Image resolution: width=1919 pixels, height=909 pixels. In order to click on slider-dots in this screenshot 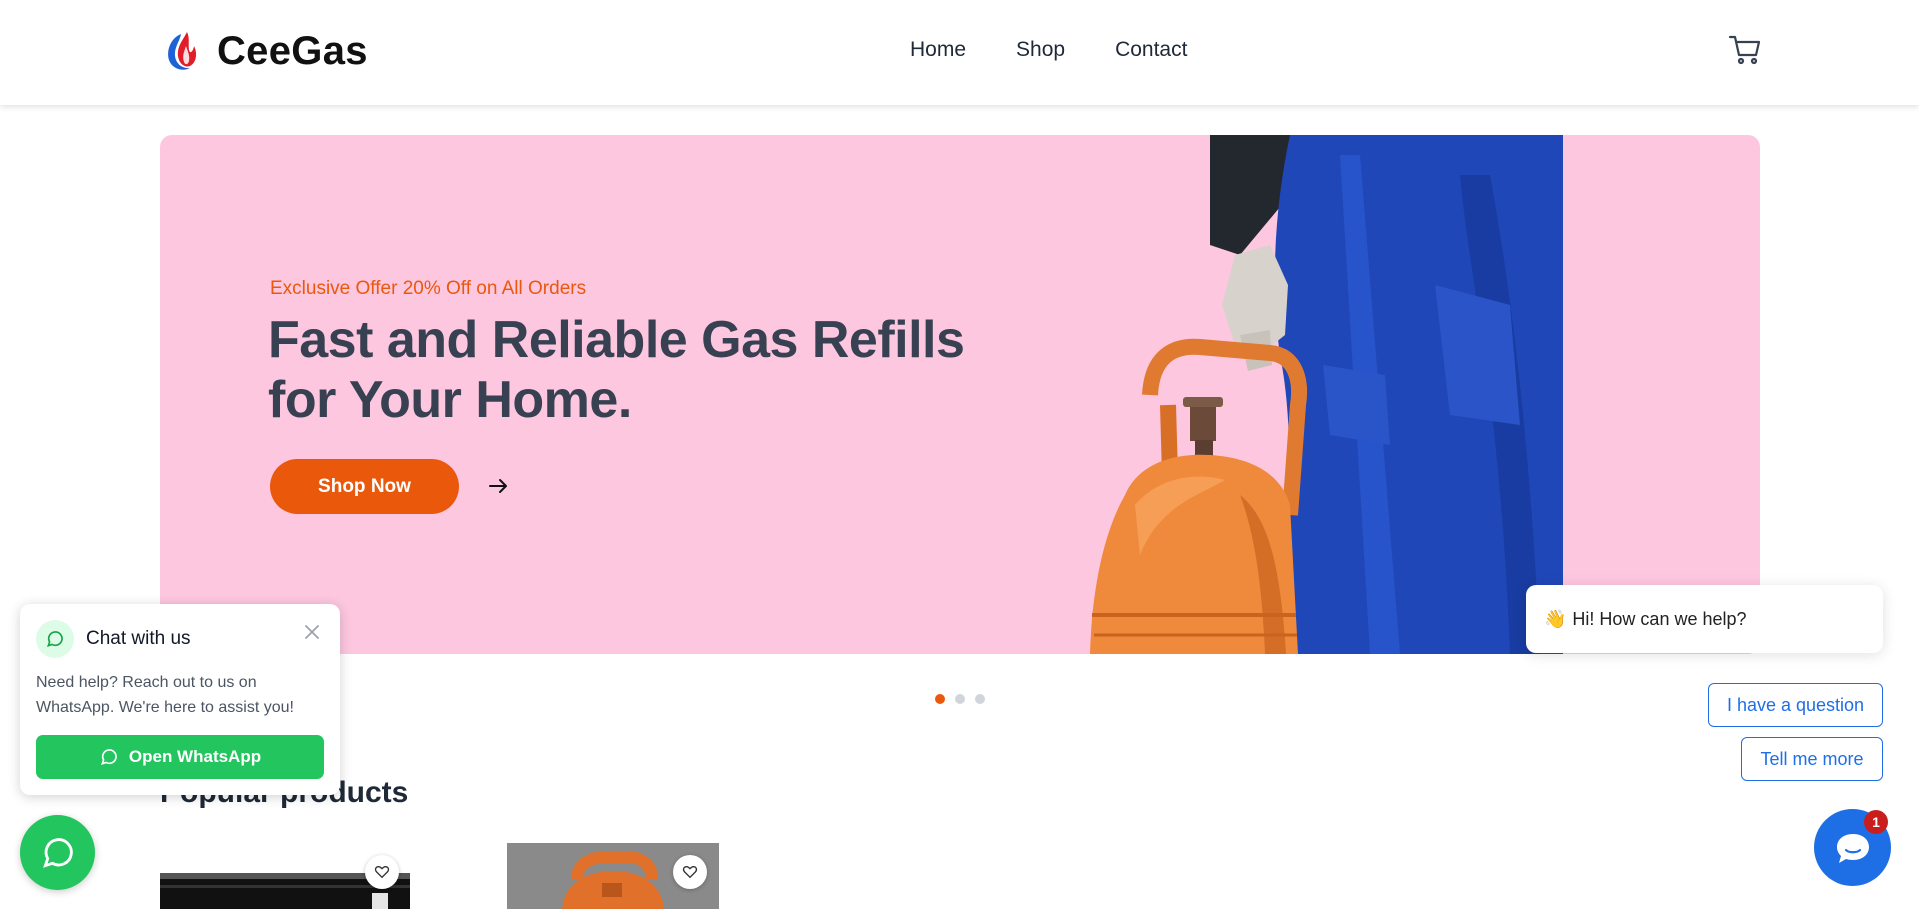, I will do `click(960, 699)`.